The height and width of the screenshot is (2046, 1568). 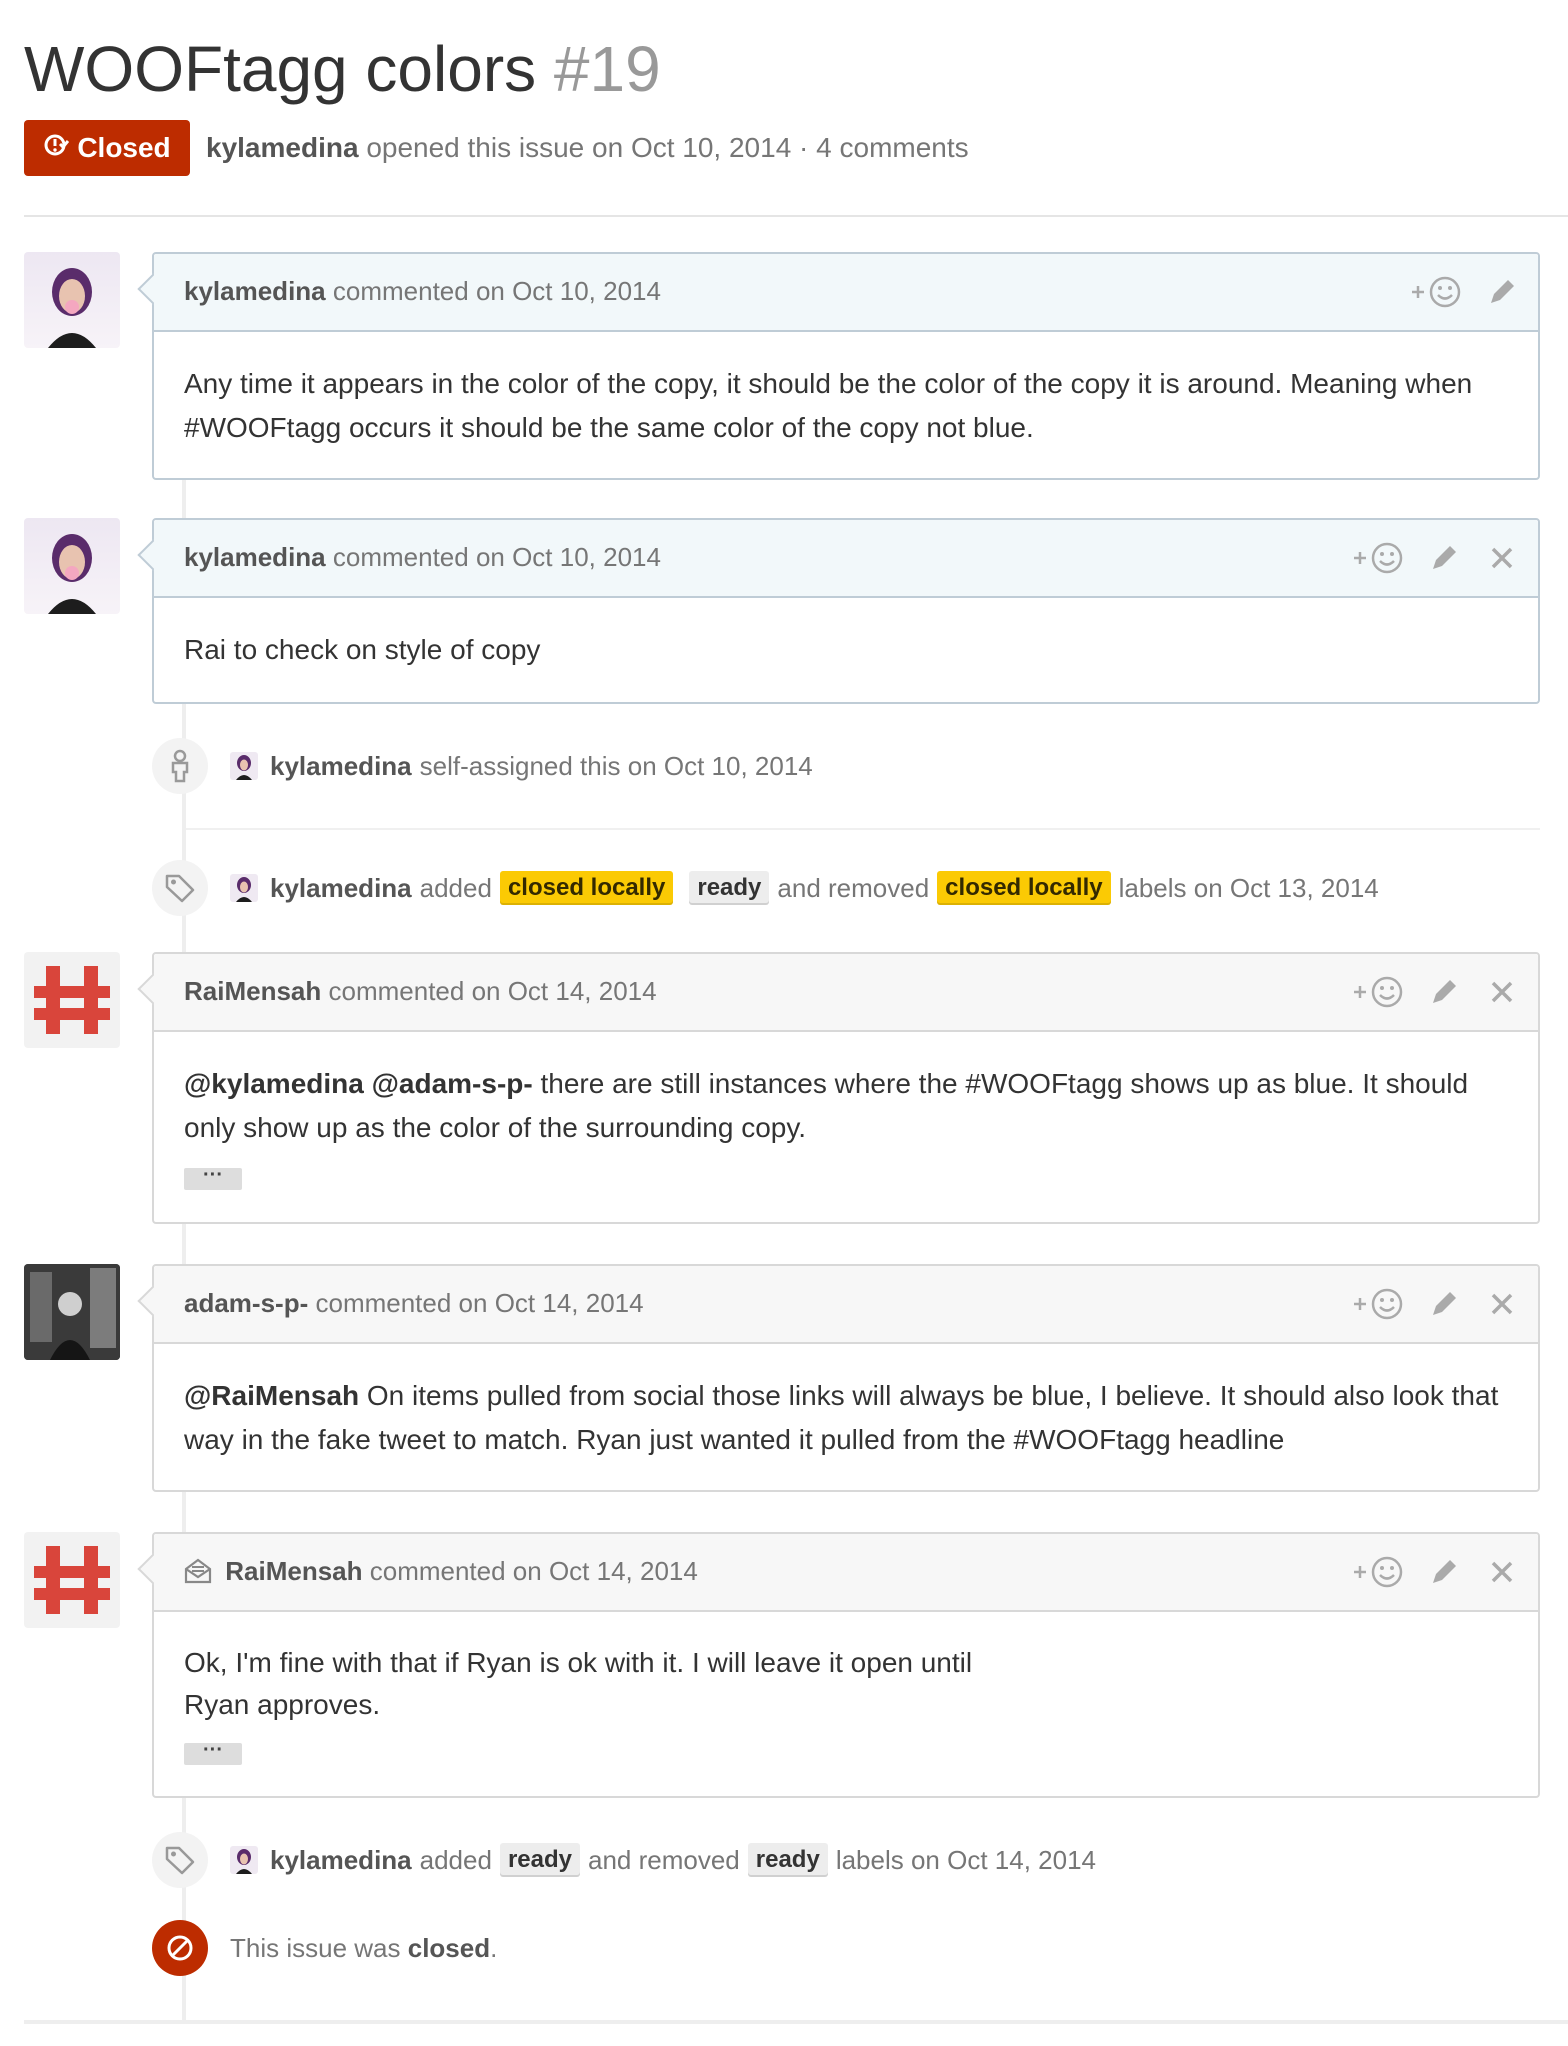 What do you see at coordinates (494, 1947) in the screenshot?
I see `closed-suffix: .` at bounding box center [494, 1947].